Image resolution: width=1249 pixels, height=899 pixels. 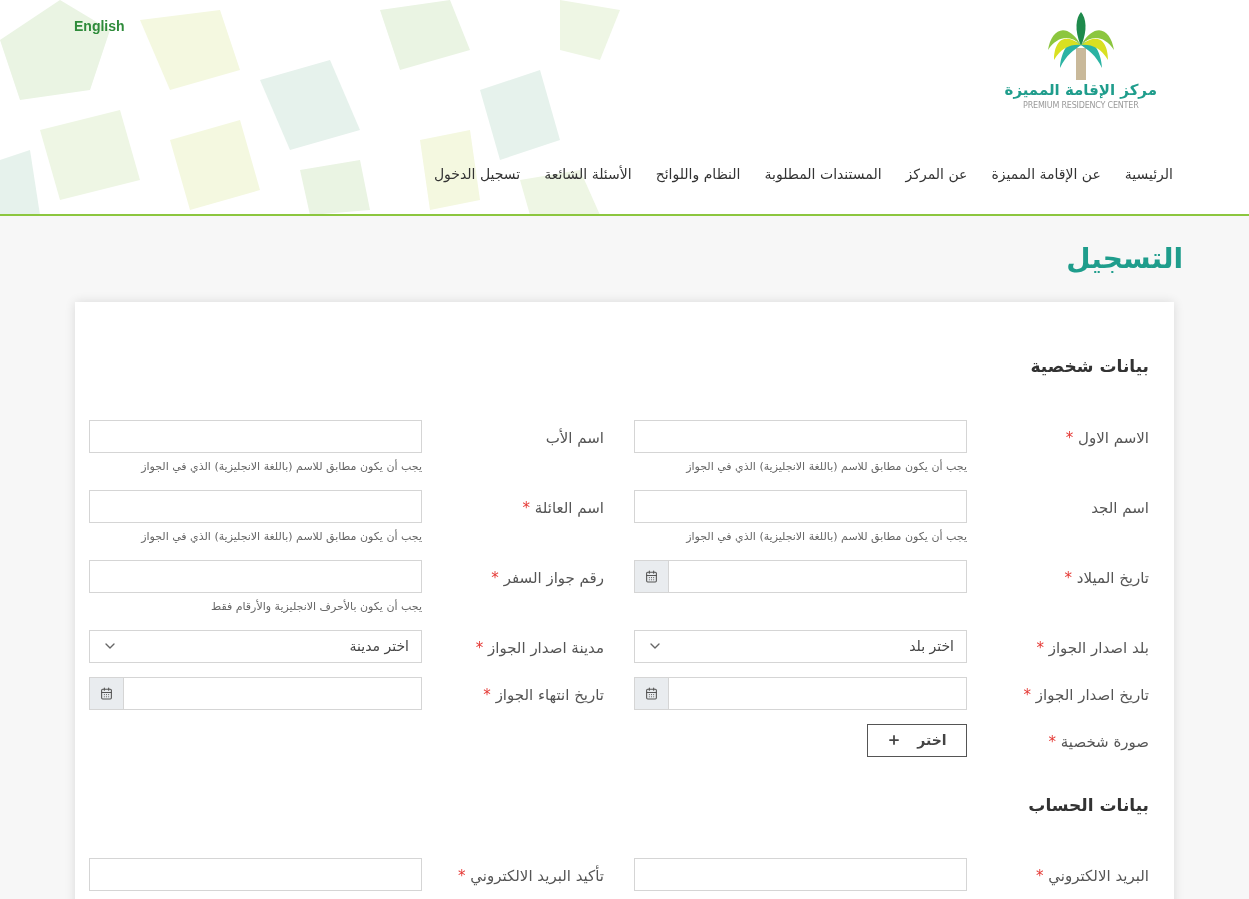 I want to click on section-title: بيانات شخصية, so click(x=1089, y=366).